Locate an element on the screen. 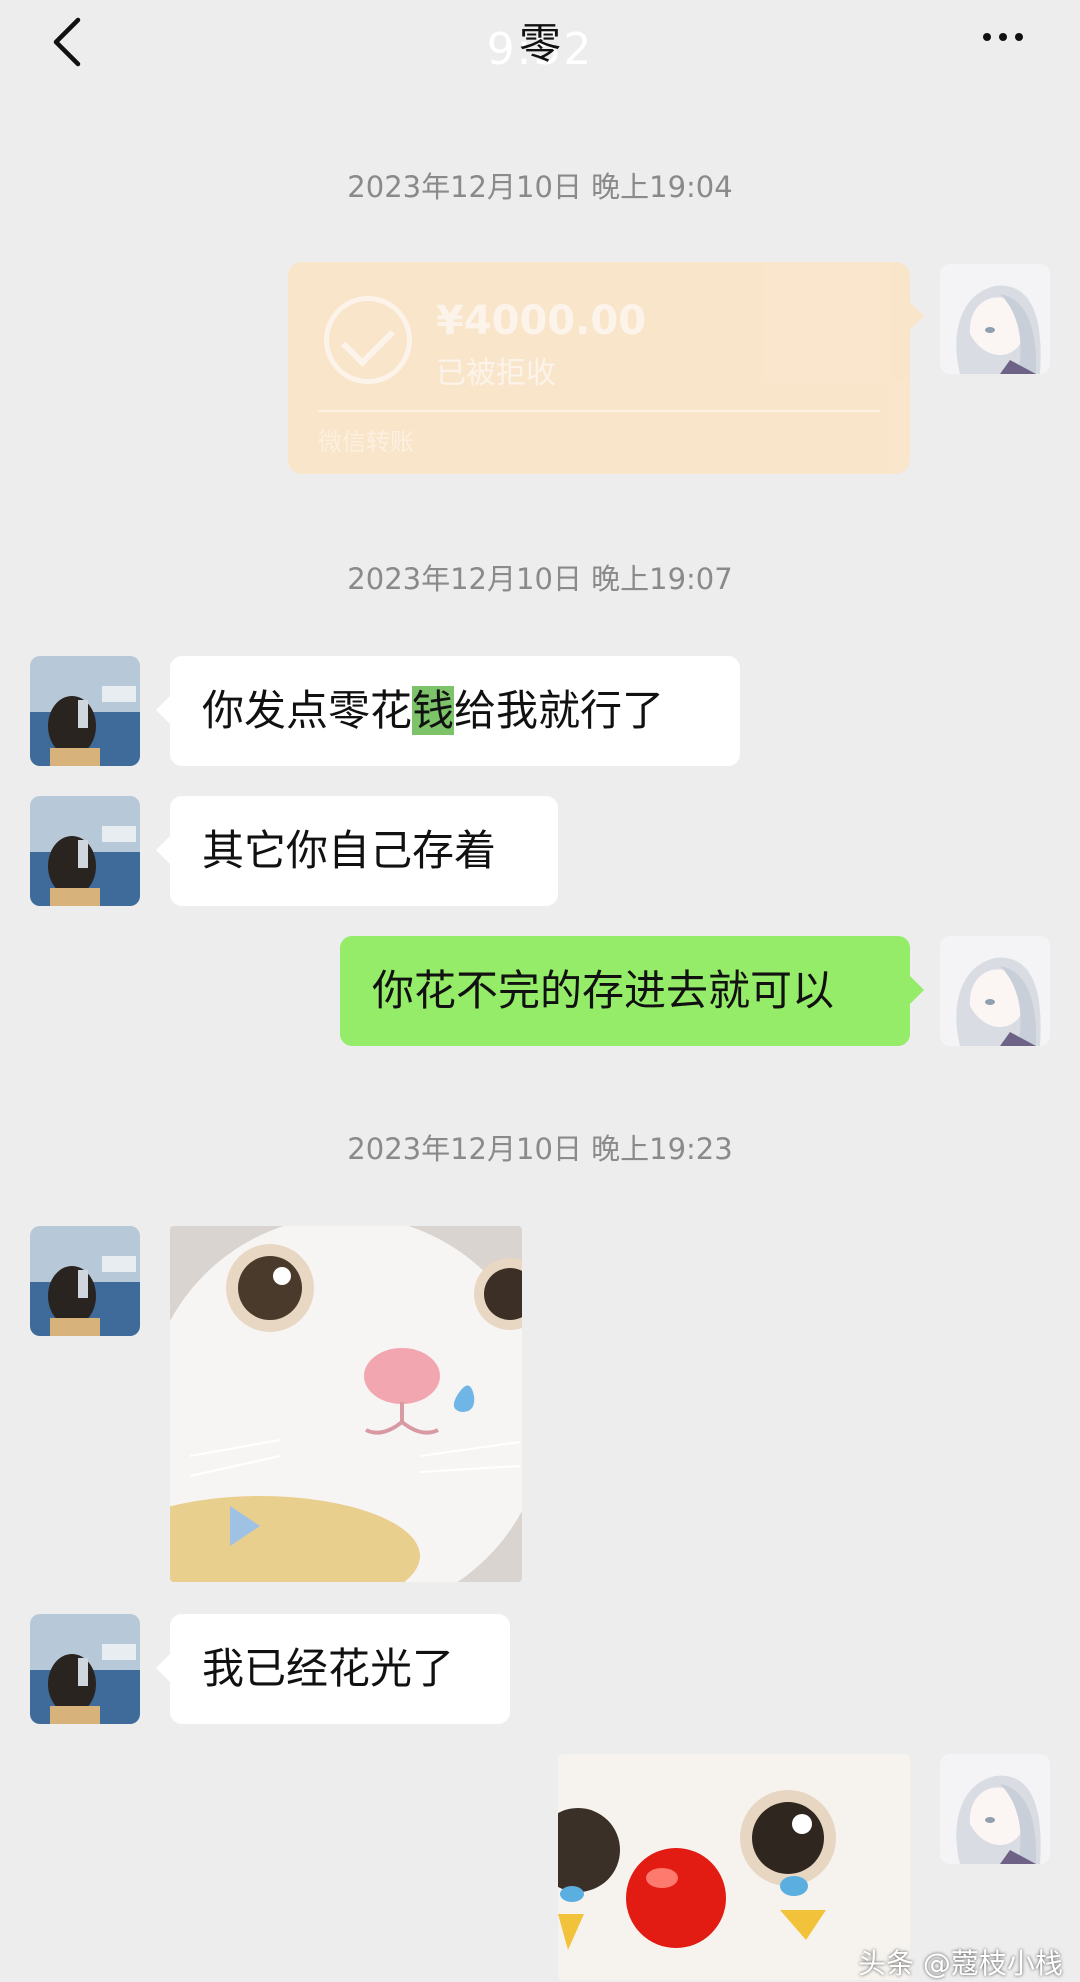 The width and height of the screenshot is (1080, 1982). message-text: 给我就行了 is located at coordinates (559, 710).